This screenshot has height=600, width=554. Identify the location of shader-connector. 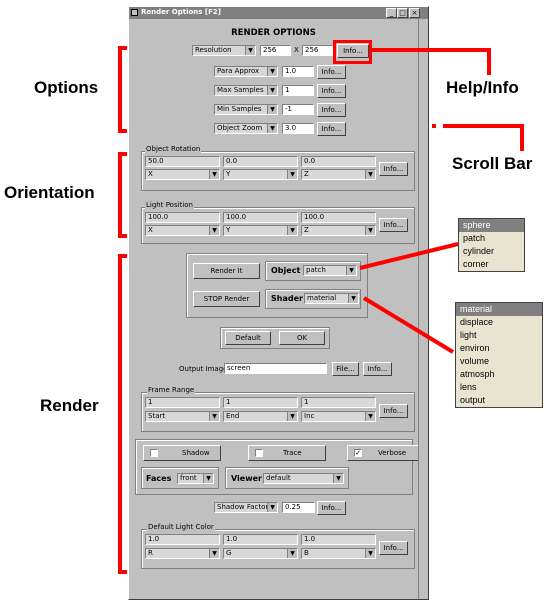
(408, 325).